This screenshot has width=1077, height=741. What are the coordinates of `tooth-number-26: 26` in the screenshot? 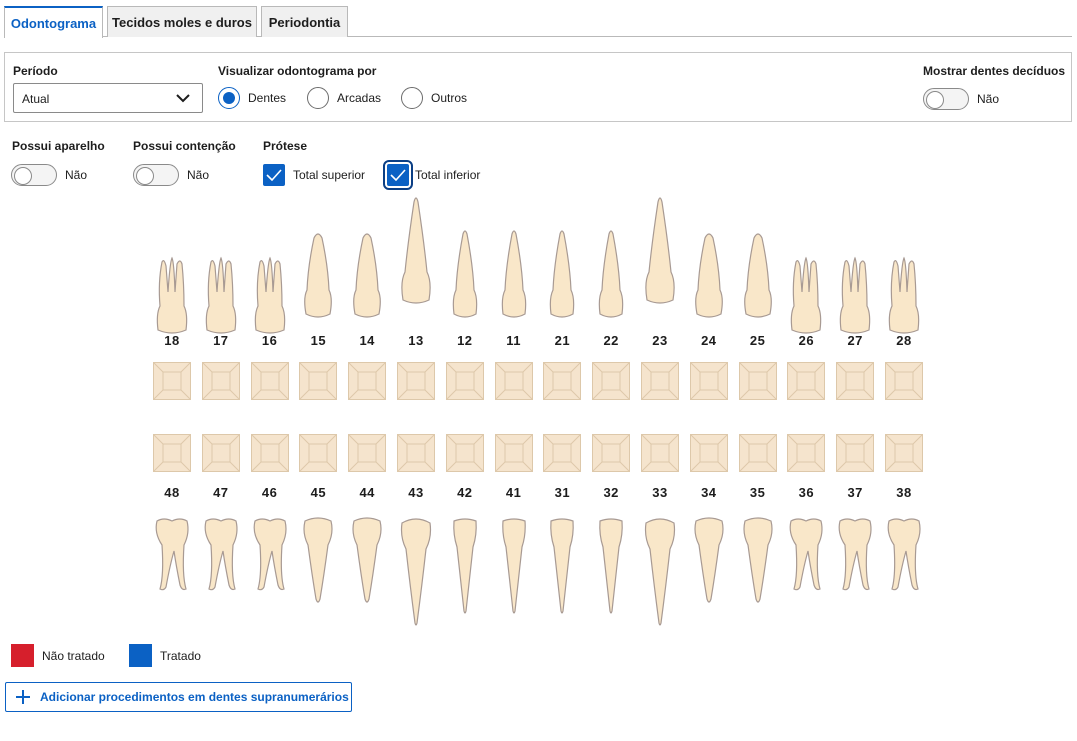 It's located at (806, 340).